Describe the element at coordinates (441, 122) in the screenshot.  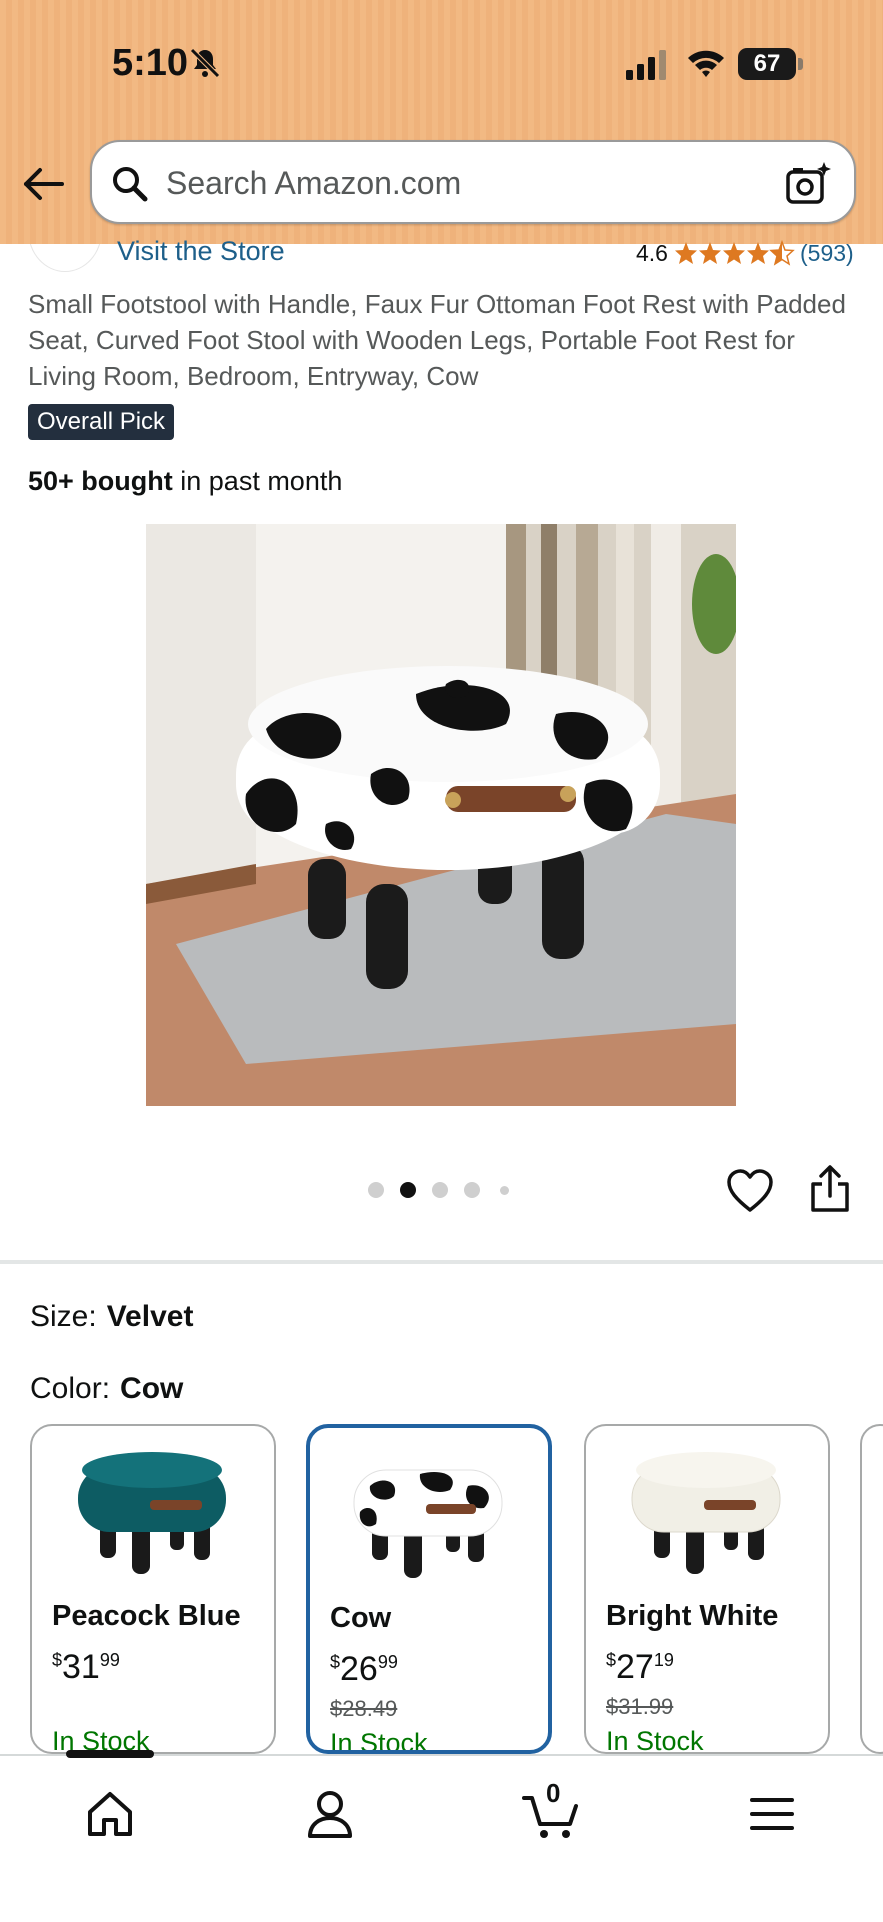
I see `top-header: 5:10 67` at that location.